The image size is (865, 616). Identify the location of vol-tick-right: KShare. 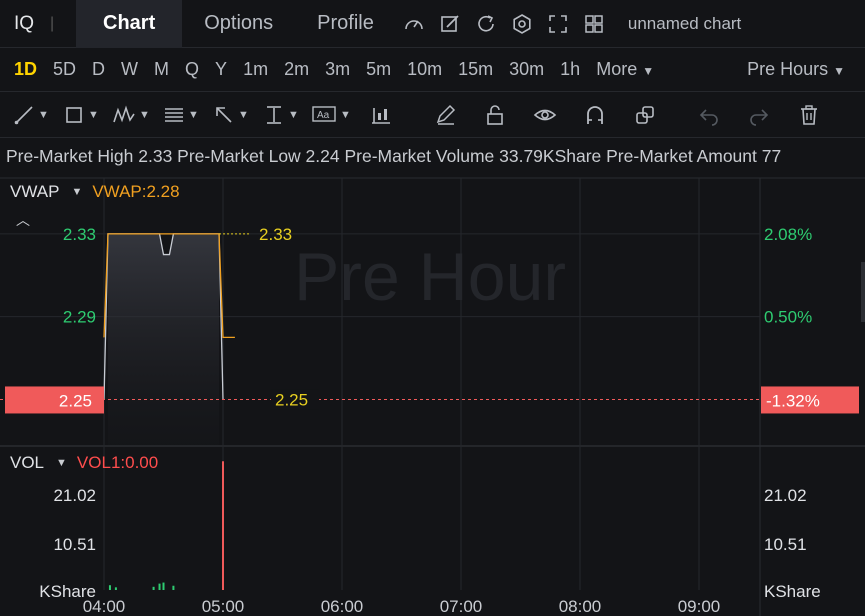
(792, 591).